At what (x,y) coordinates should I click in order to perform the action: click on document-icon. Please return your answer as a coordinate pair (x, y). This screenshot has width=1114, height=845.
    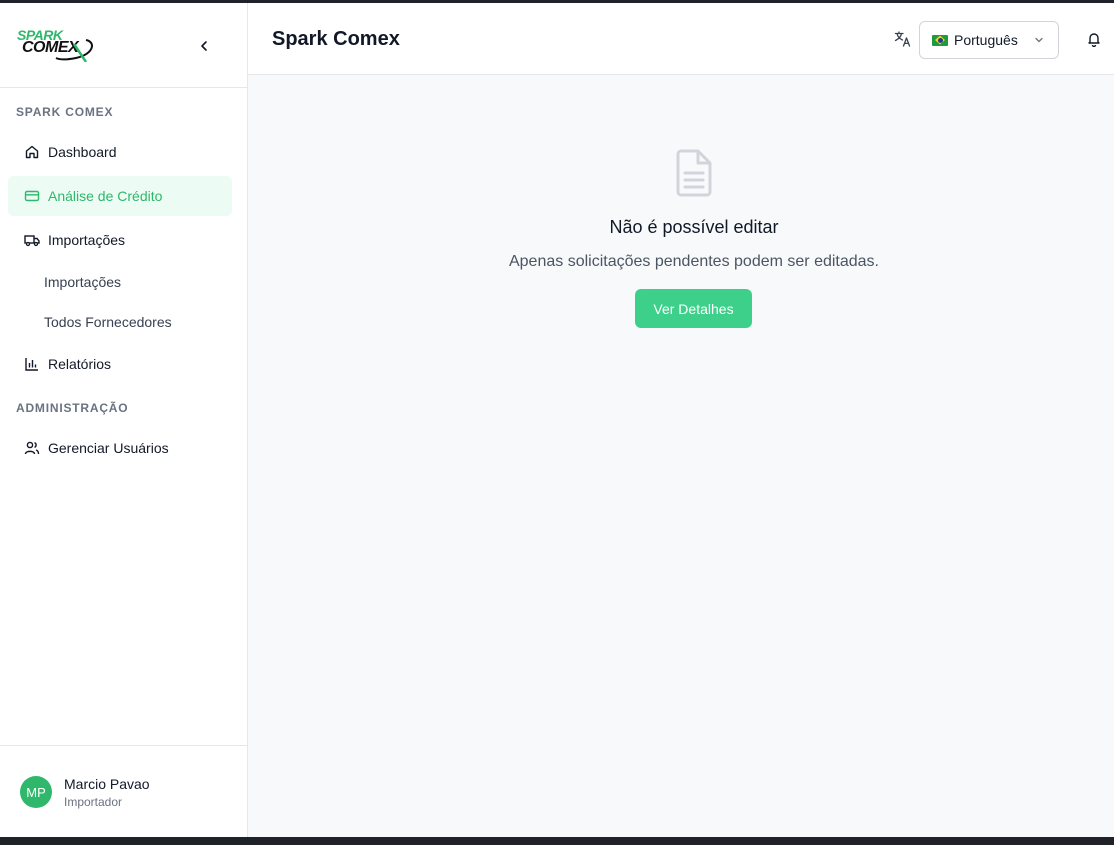
    Looking at the image, I should click on (694, 173).